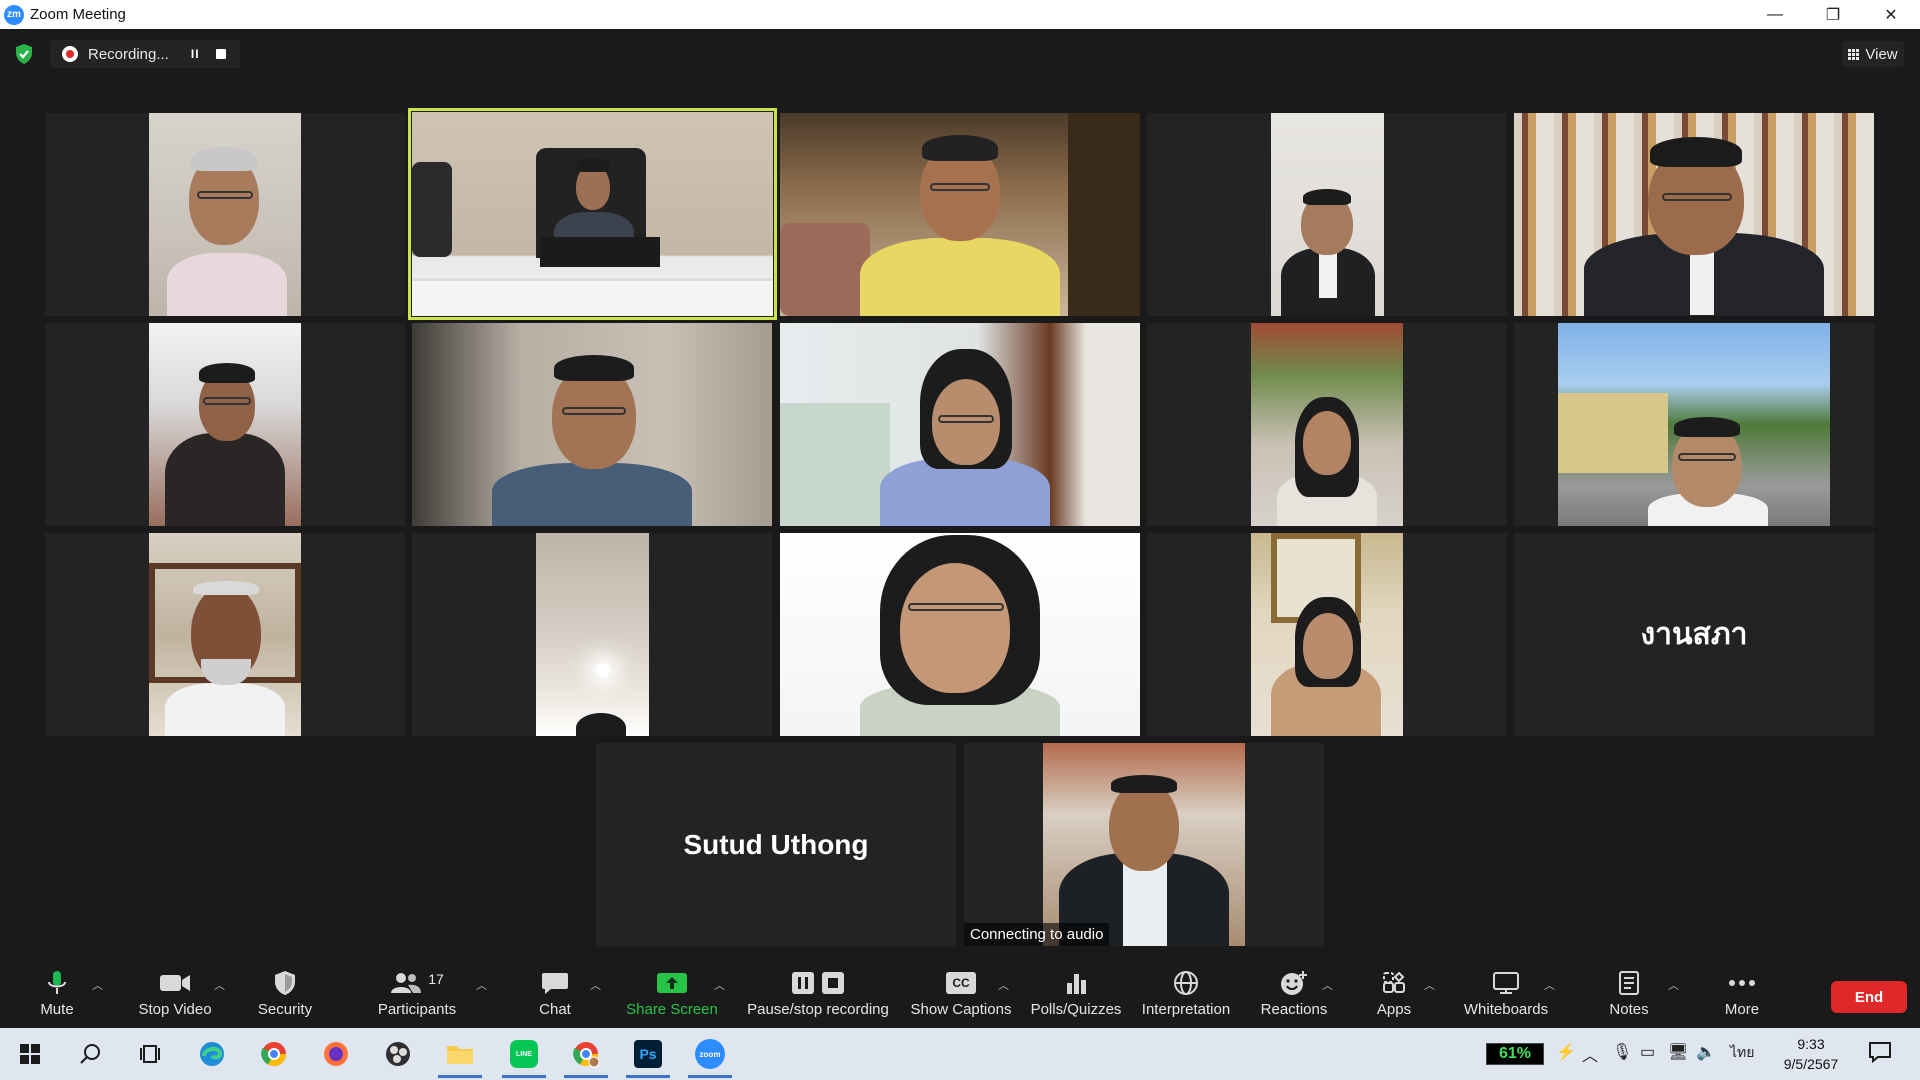 This screenshot has height=1080, width=1920. Describe the element at coordinates (212, 1054) in the screenshot. I see `edge-browser-icon` at that location.